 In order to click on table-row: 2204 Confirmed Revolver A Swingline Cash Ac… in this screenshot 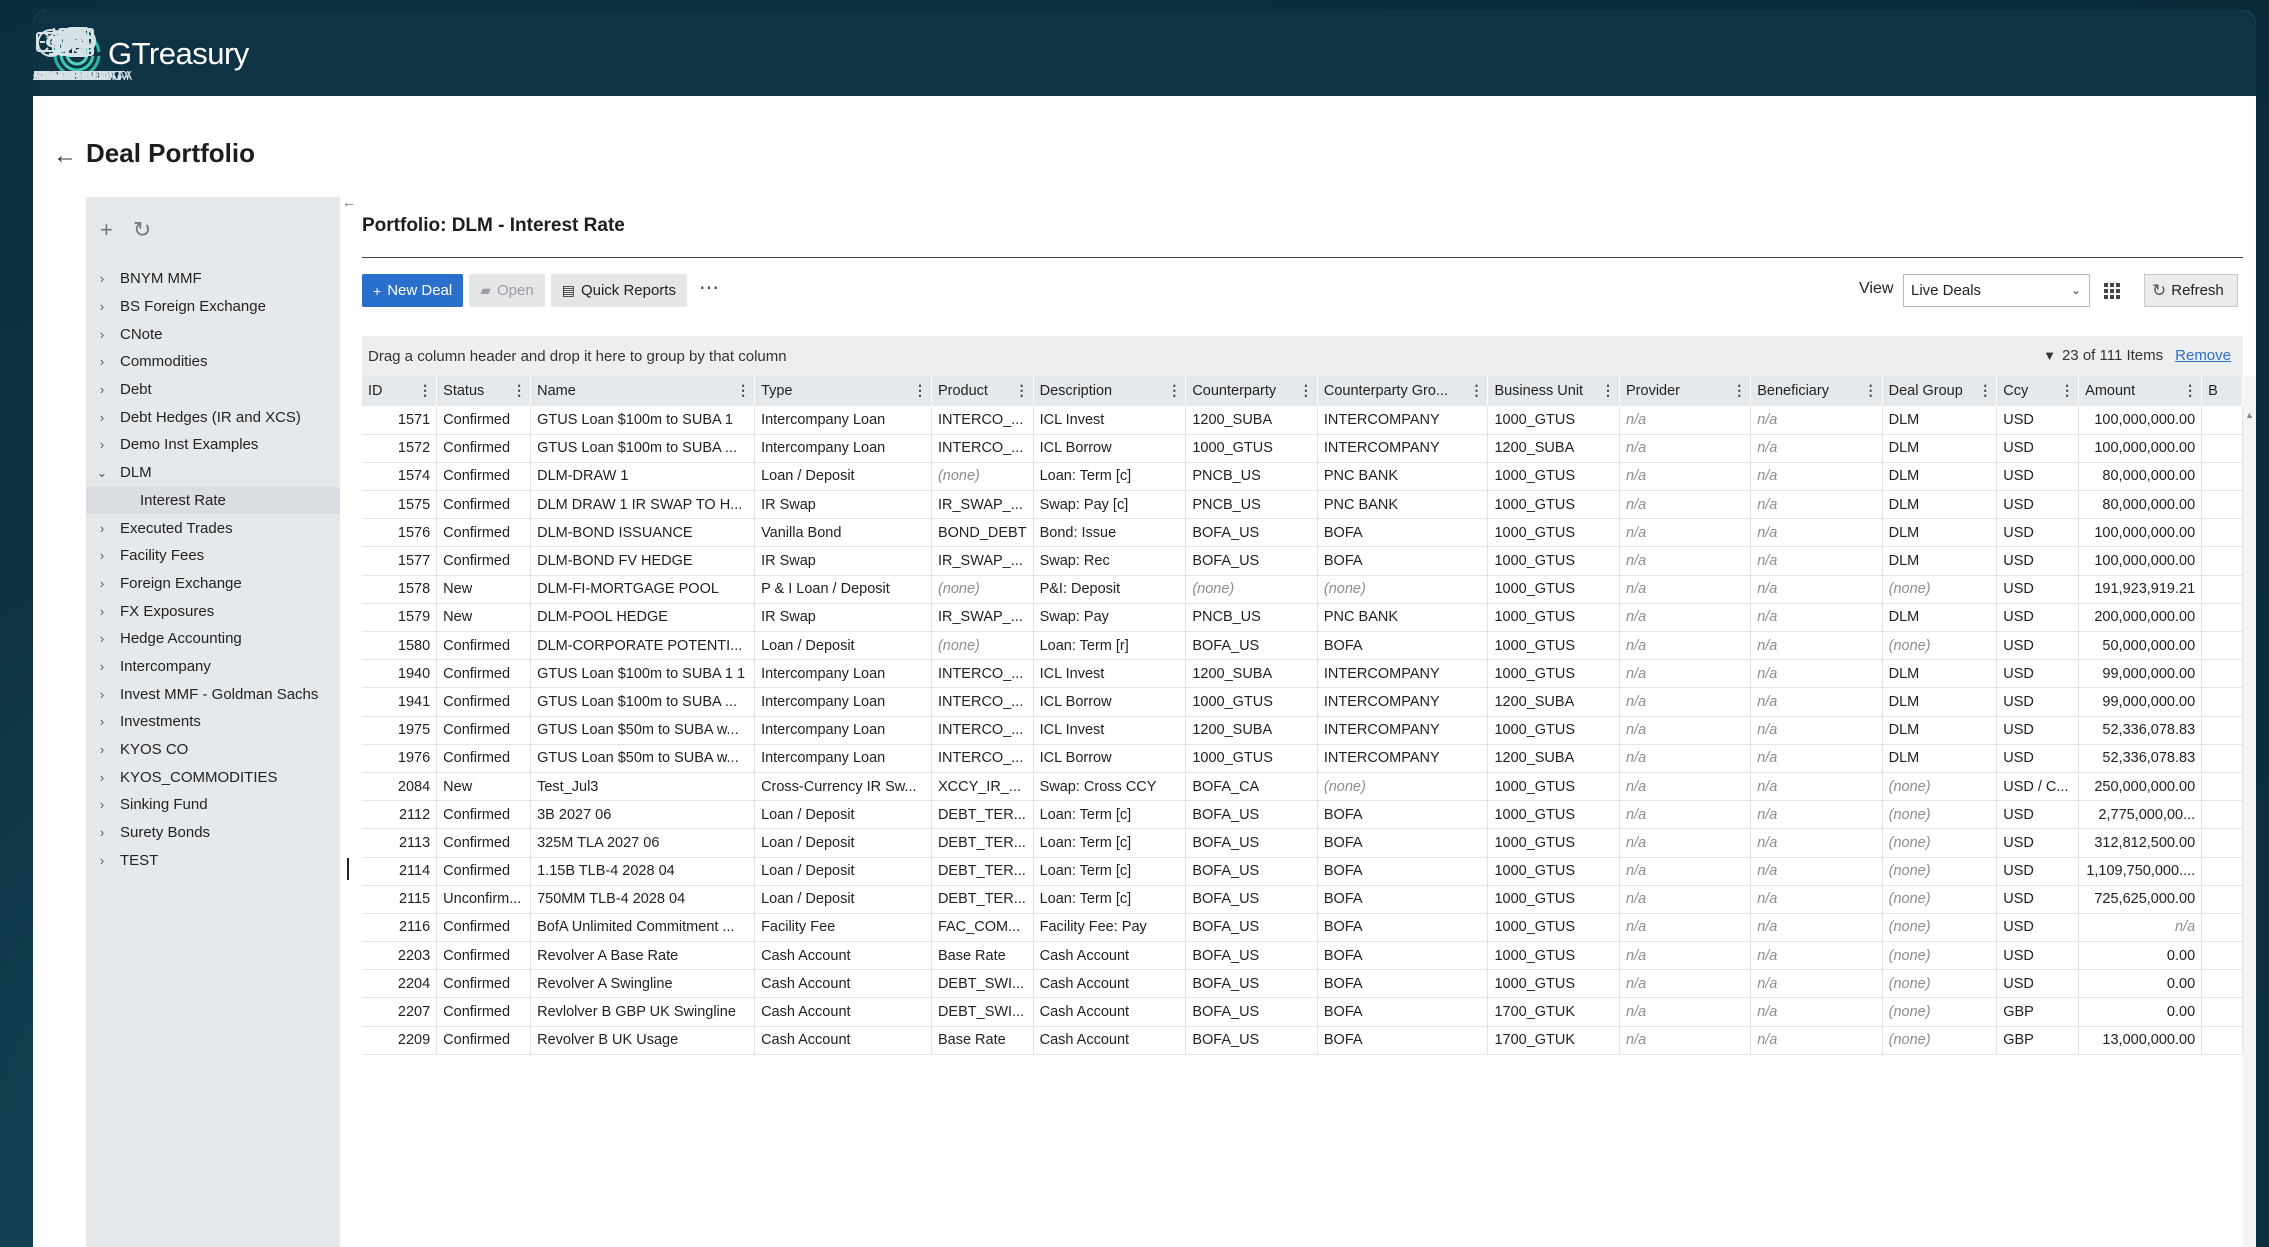, I will do `click(1302, 984)`.